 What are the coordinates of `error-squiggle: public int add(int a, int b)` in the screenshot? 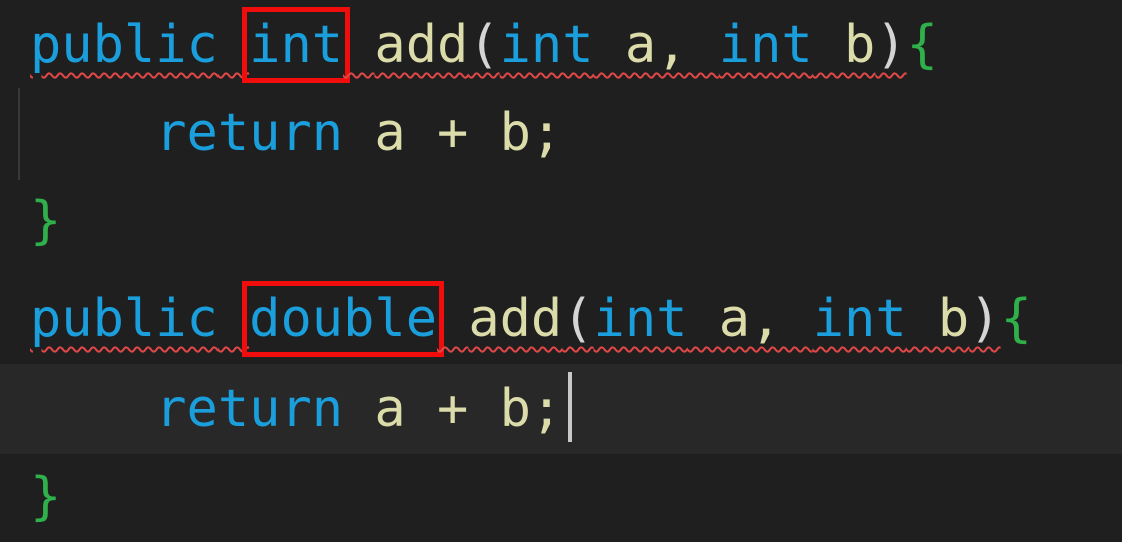 It's located at (468, 45).